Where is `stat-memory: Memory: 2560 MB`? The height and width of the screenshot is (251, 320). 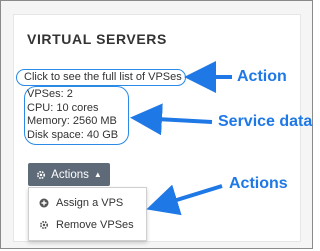
stat-memory: Memory: 2560 MB is located at coordinates (72, 121).